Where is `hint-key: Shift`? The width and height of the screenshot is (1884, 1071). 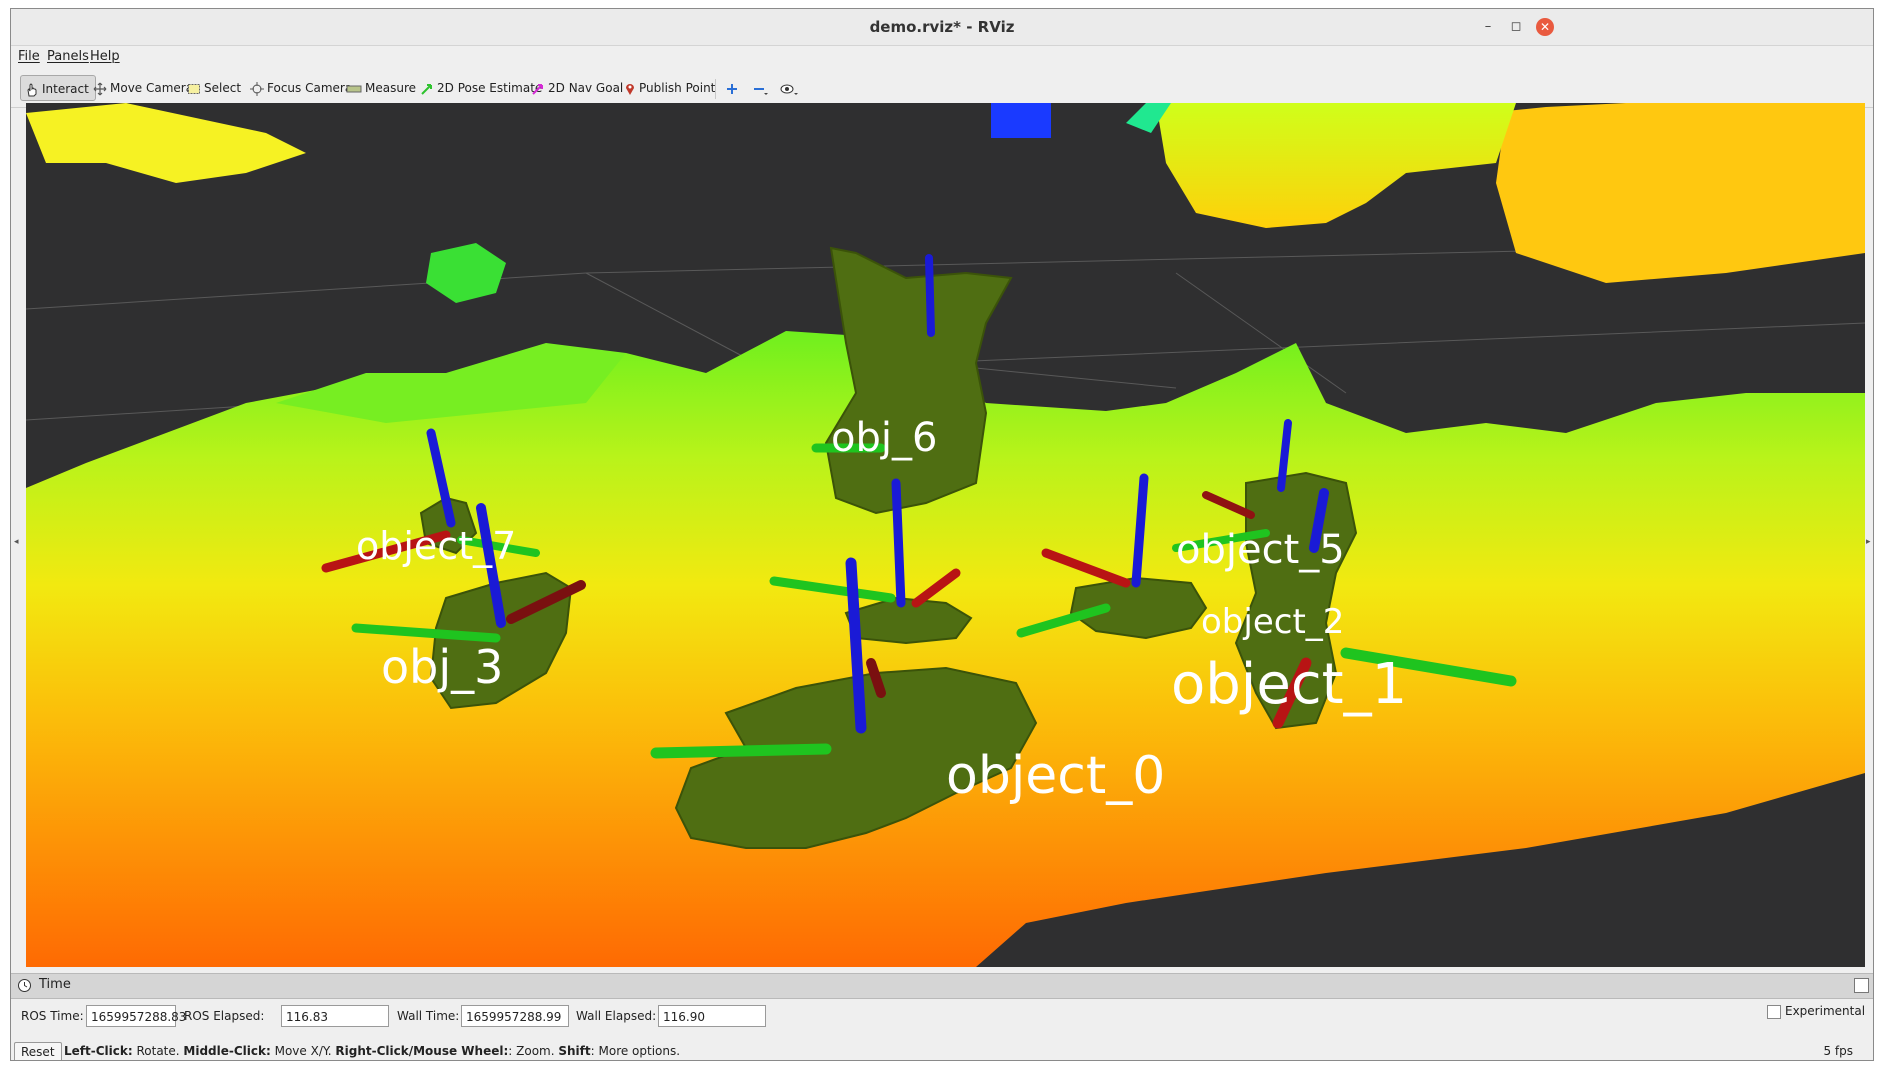 hint-key: Shift is located at coordinates (574, 1051).